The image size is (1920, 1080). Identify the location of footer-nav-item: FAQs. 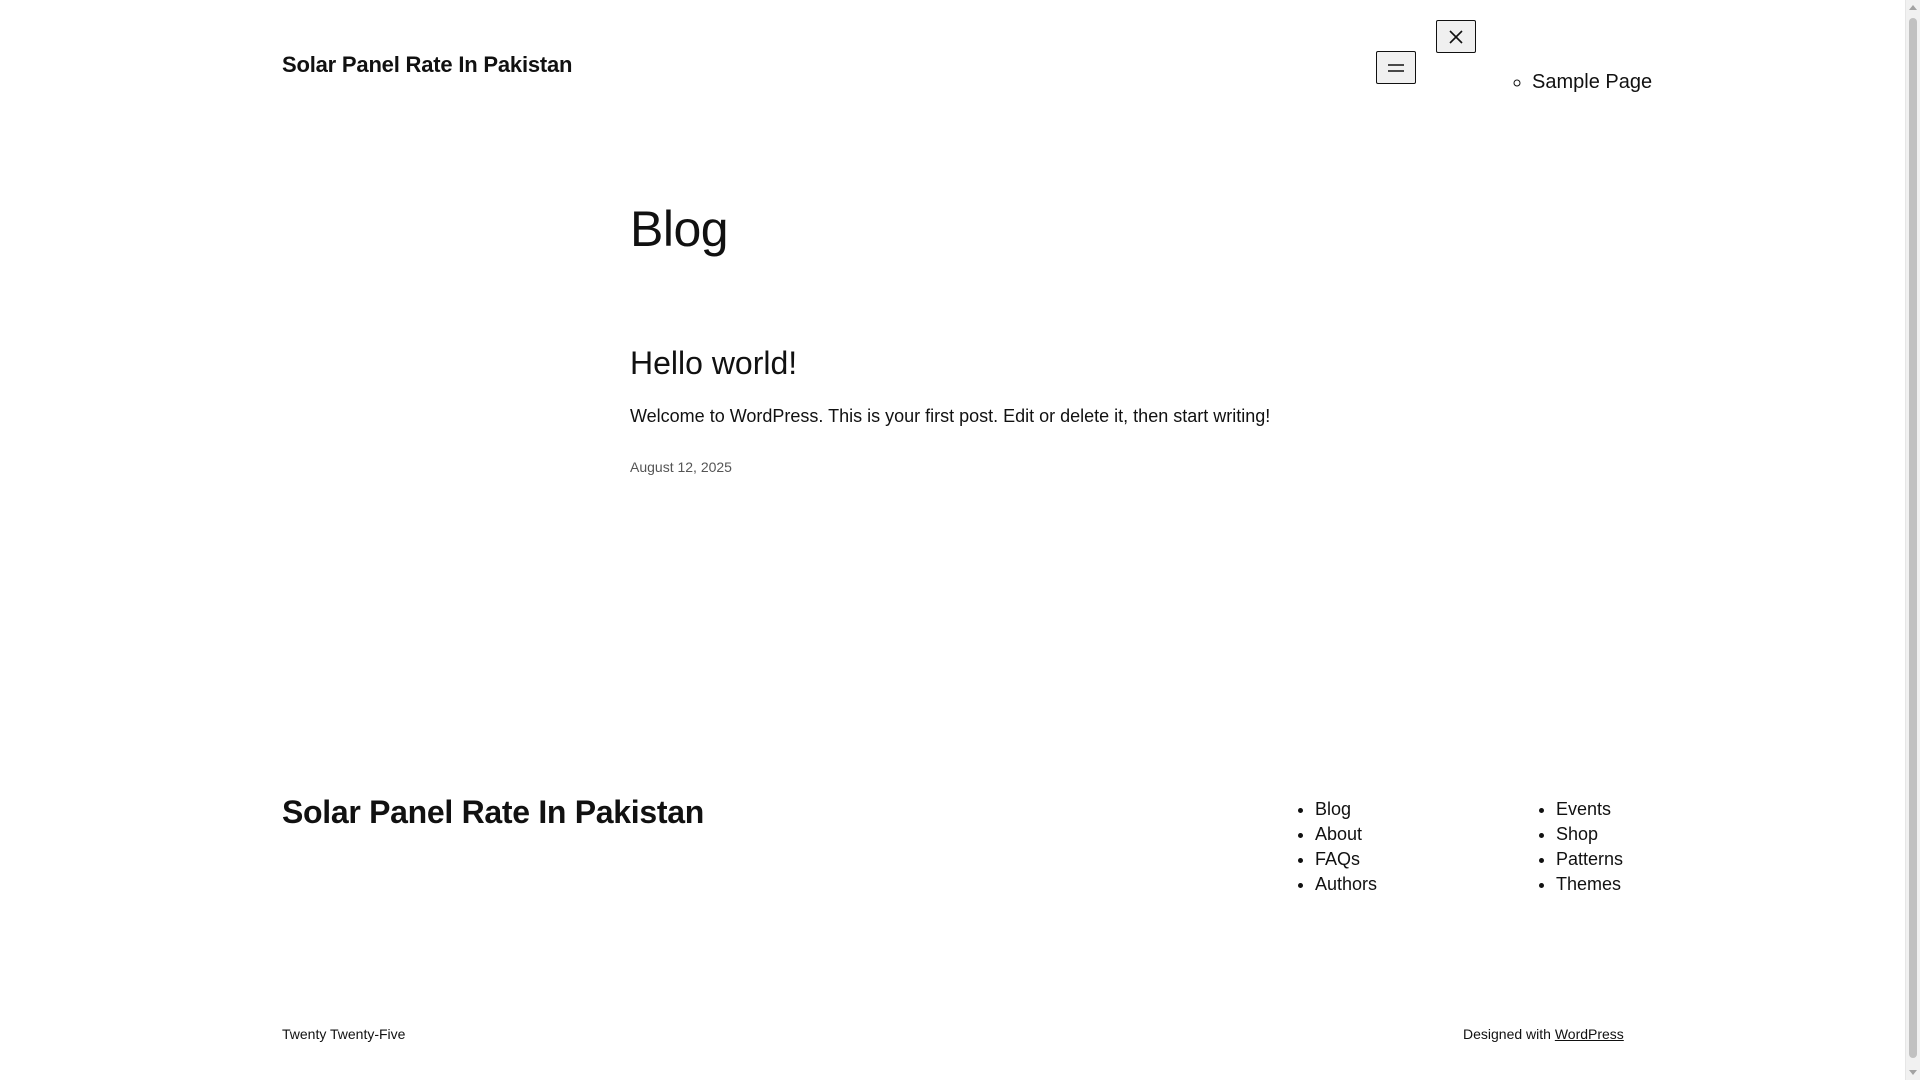
(1346, 859).